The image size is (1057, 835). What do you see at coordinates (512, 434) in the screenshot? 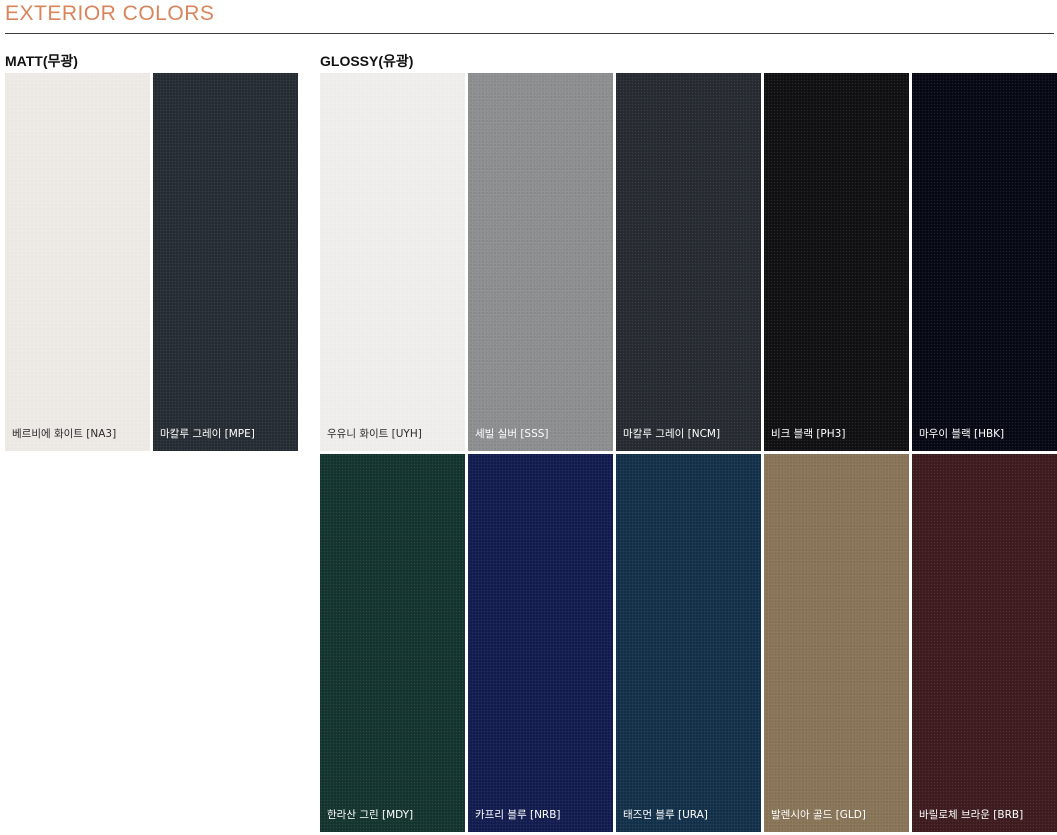
I see `swatch-label: 세빌 실버 [SSS]` at bounding box center [512, 434].